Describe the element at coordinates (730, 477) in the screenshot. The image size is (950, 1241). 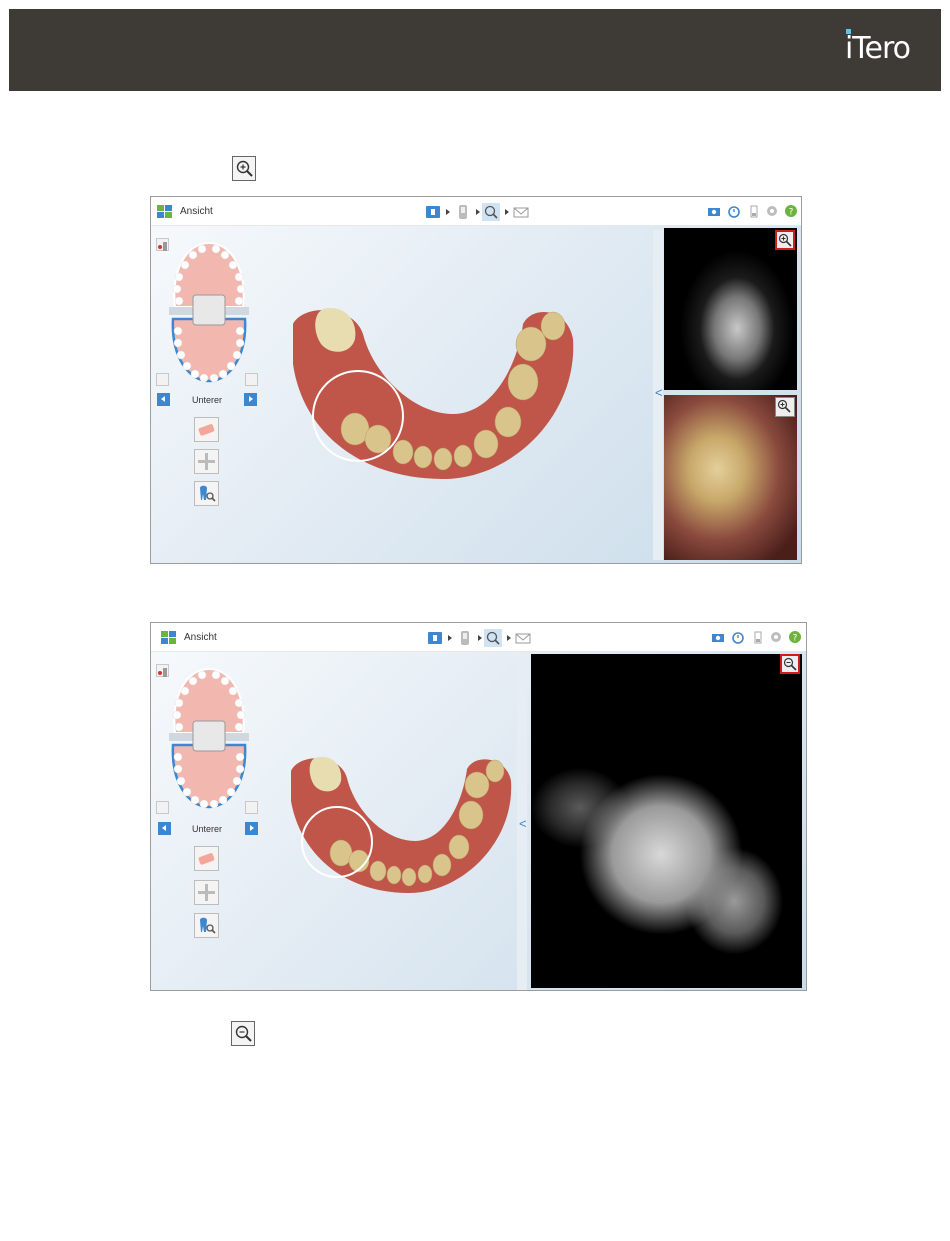
I see `color-image-panel` at that location.